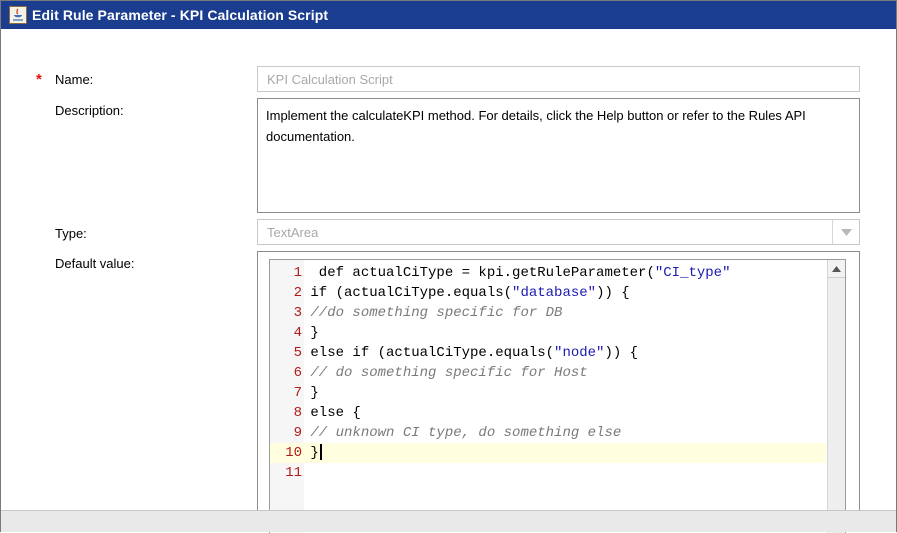 The image size is (897, 533). Describe the element at coordinates (558, 79) in the screenshot. I see `name-field: KPI Calculation Script` at that location.